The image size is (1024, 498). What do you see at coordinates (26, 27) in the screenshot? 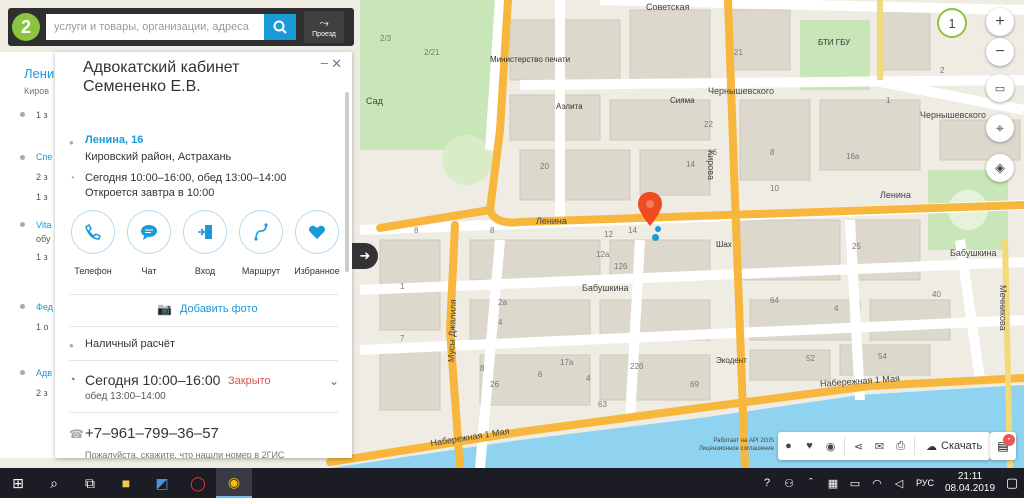
I see `app-logo: 2` at bounding box center [26, 27].